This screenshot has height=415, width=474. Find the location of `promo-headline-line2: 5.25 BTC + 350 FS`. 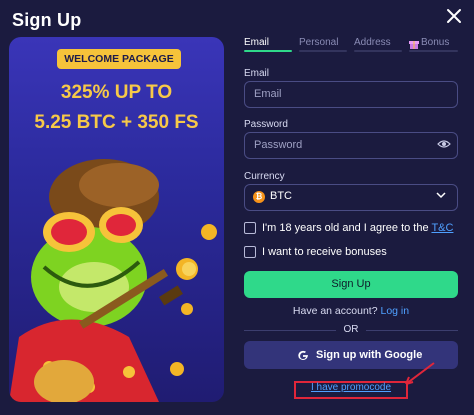

promo-headline-line2: 5.25 BTC + 350 FS is located at coordinates (116, 122).